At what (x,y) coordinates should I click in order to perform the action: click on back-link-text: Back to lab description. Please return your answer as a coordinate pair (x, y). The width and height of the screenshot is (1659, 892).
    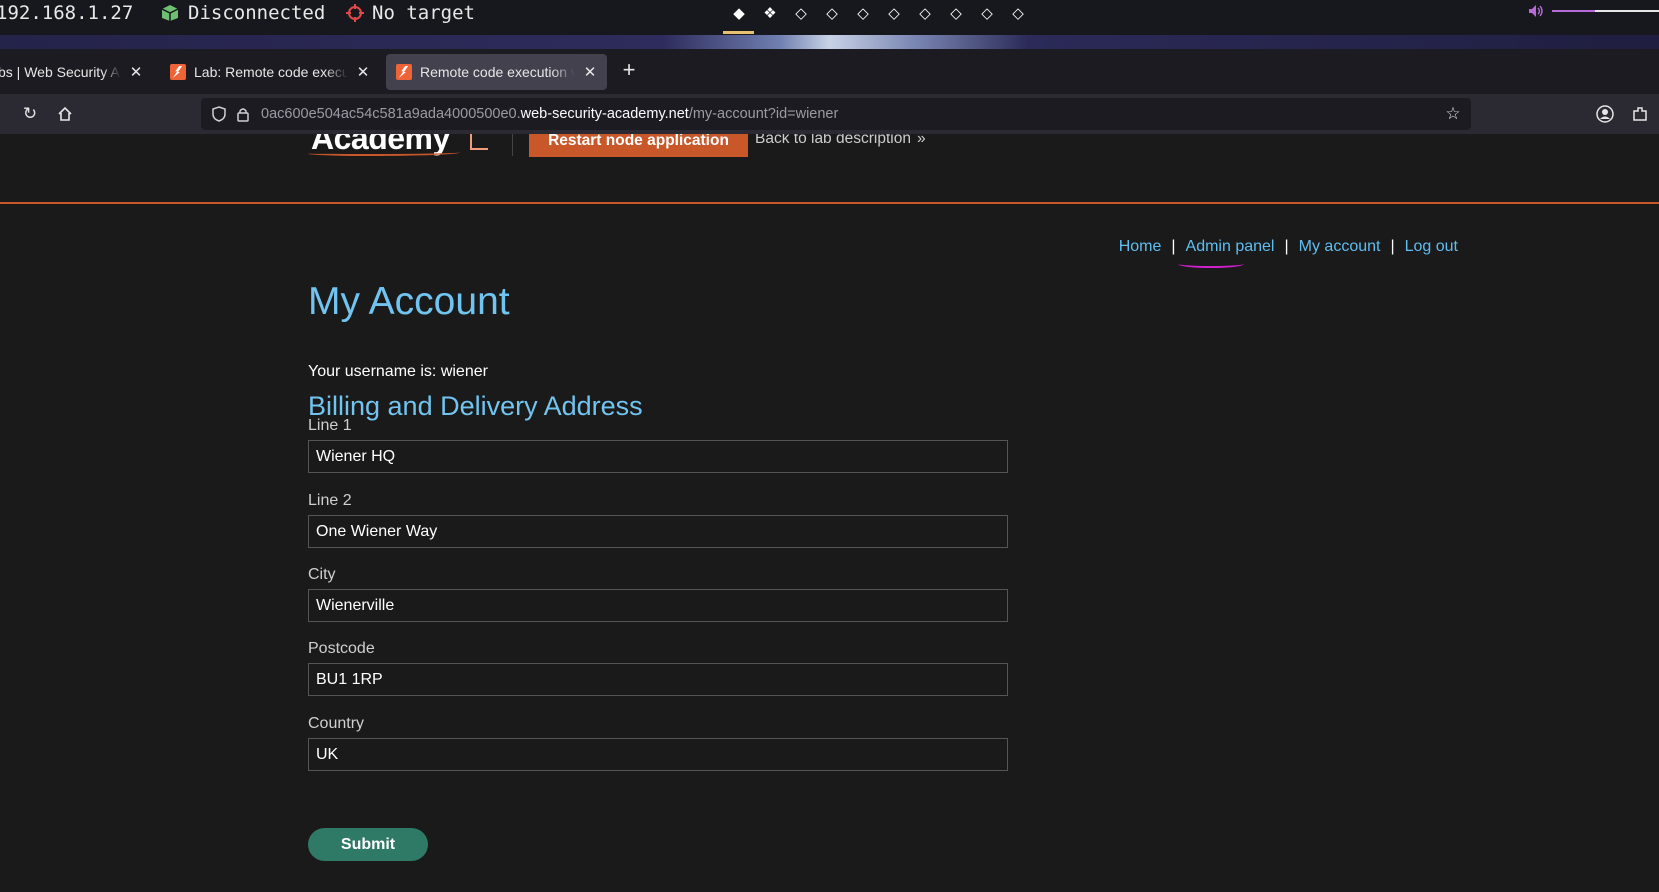
    Looking at the image, I should click on (833, 140).